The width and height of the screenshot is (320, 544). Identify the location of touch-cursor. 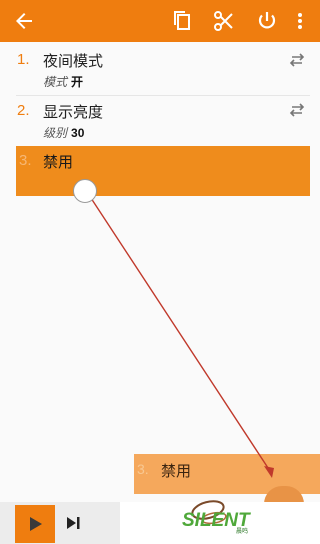
(85, 191).